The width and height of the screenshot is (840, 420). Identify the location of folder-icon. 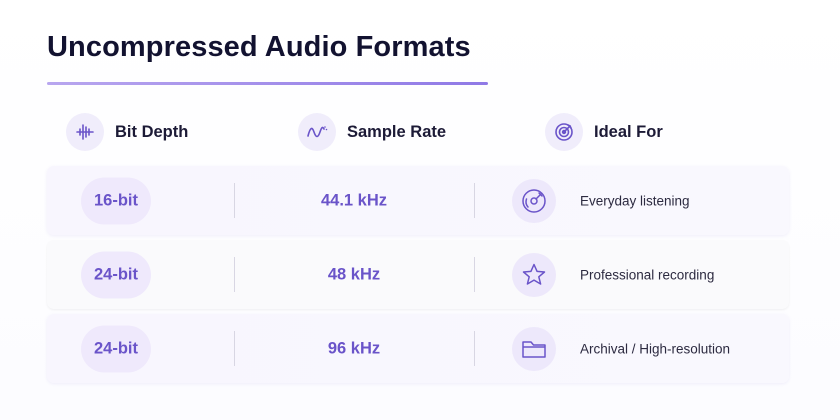
(534, 348).